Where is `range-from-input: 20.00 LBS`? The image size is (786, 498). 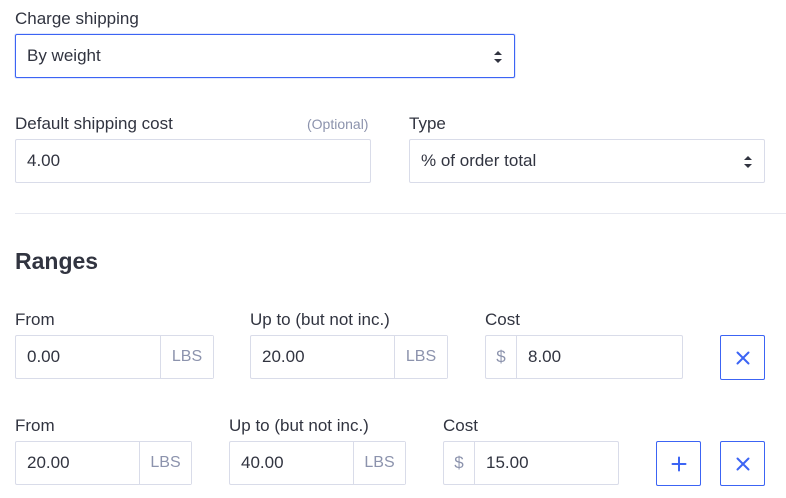 range-from-input: 20.00 LBS is located at coordinates (103, 463).